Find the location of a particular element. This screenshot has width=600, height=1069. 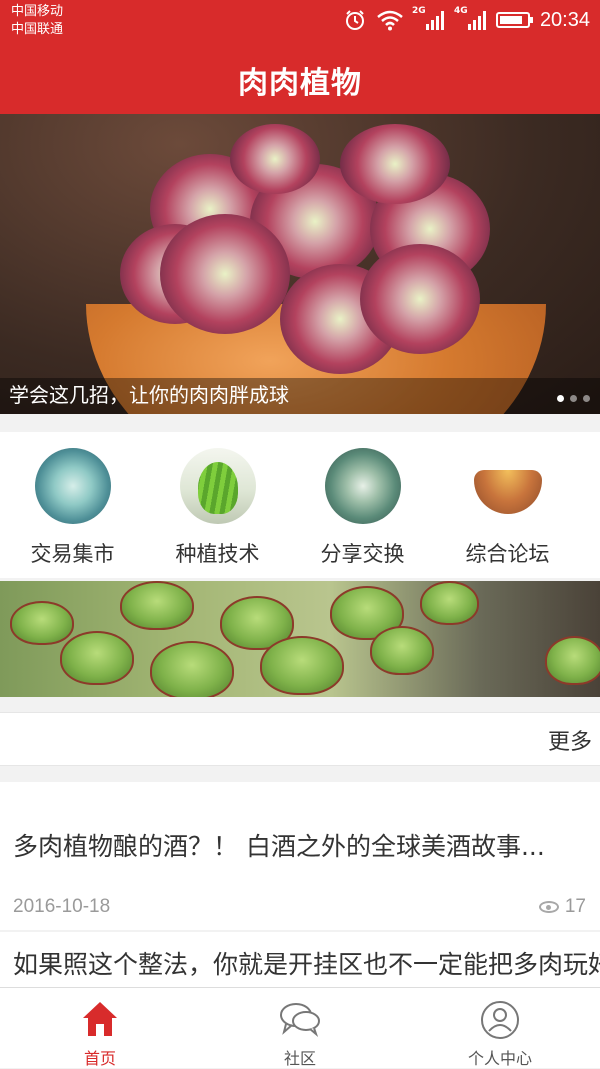

category-grid: 交易集市 种植技术 分享交换 综合论坛 is located at coordinates (300, 505).